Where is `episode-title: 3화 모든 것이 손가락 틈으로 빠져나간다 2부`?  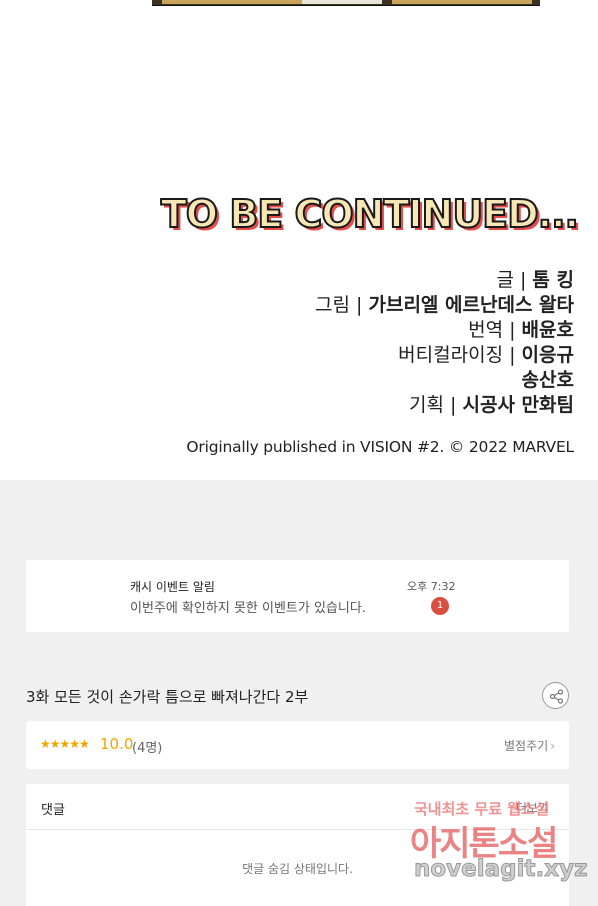 episode-title: 3화 모든 것이 손가락 틈으로 빠져나간다 2부 is located at coordinates (167, 697).